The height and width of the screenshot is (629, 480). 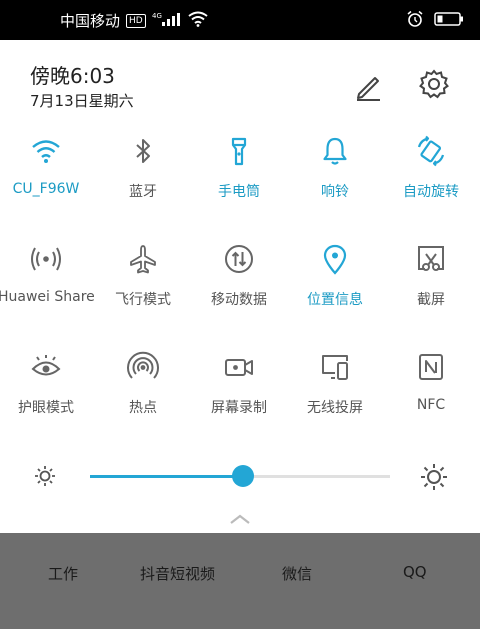 I want to click on alarm-icon, so click(x=415, y=21).